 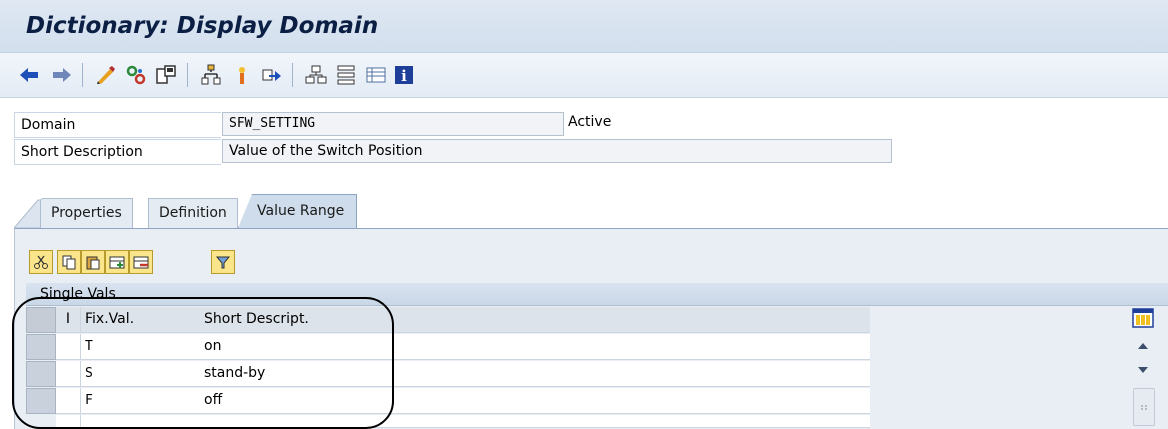 I want to click on info-icon: i, so click(x=404, y=75).